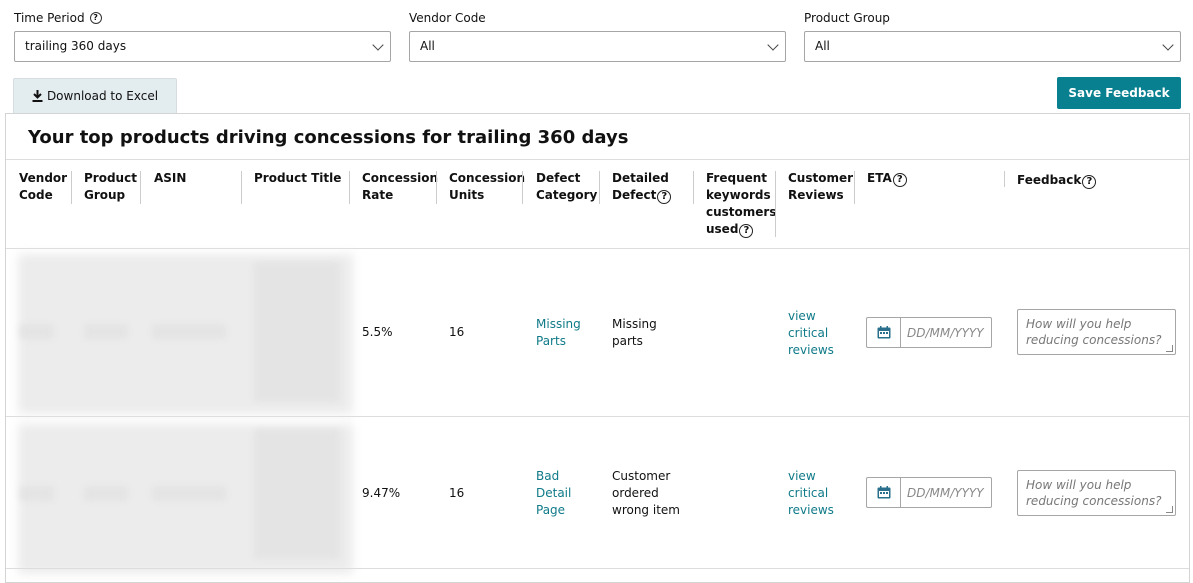 The width and height of the screenshot is (1193, 583). Describe the element at coordinates (427, 46) in the screenshot. I see `vendor-code-value: All` at that location.